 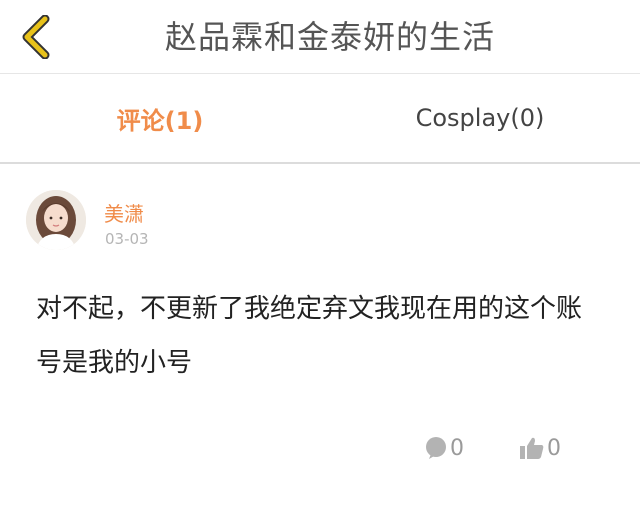 I want to click on reply-count: 0, so click(x=457, y=448).